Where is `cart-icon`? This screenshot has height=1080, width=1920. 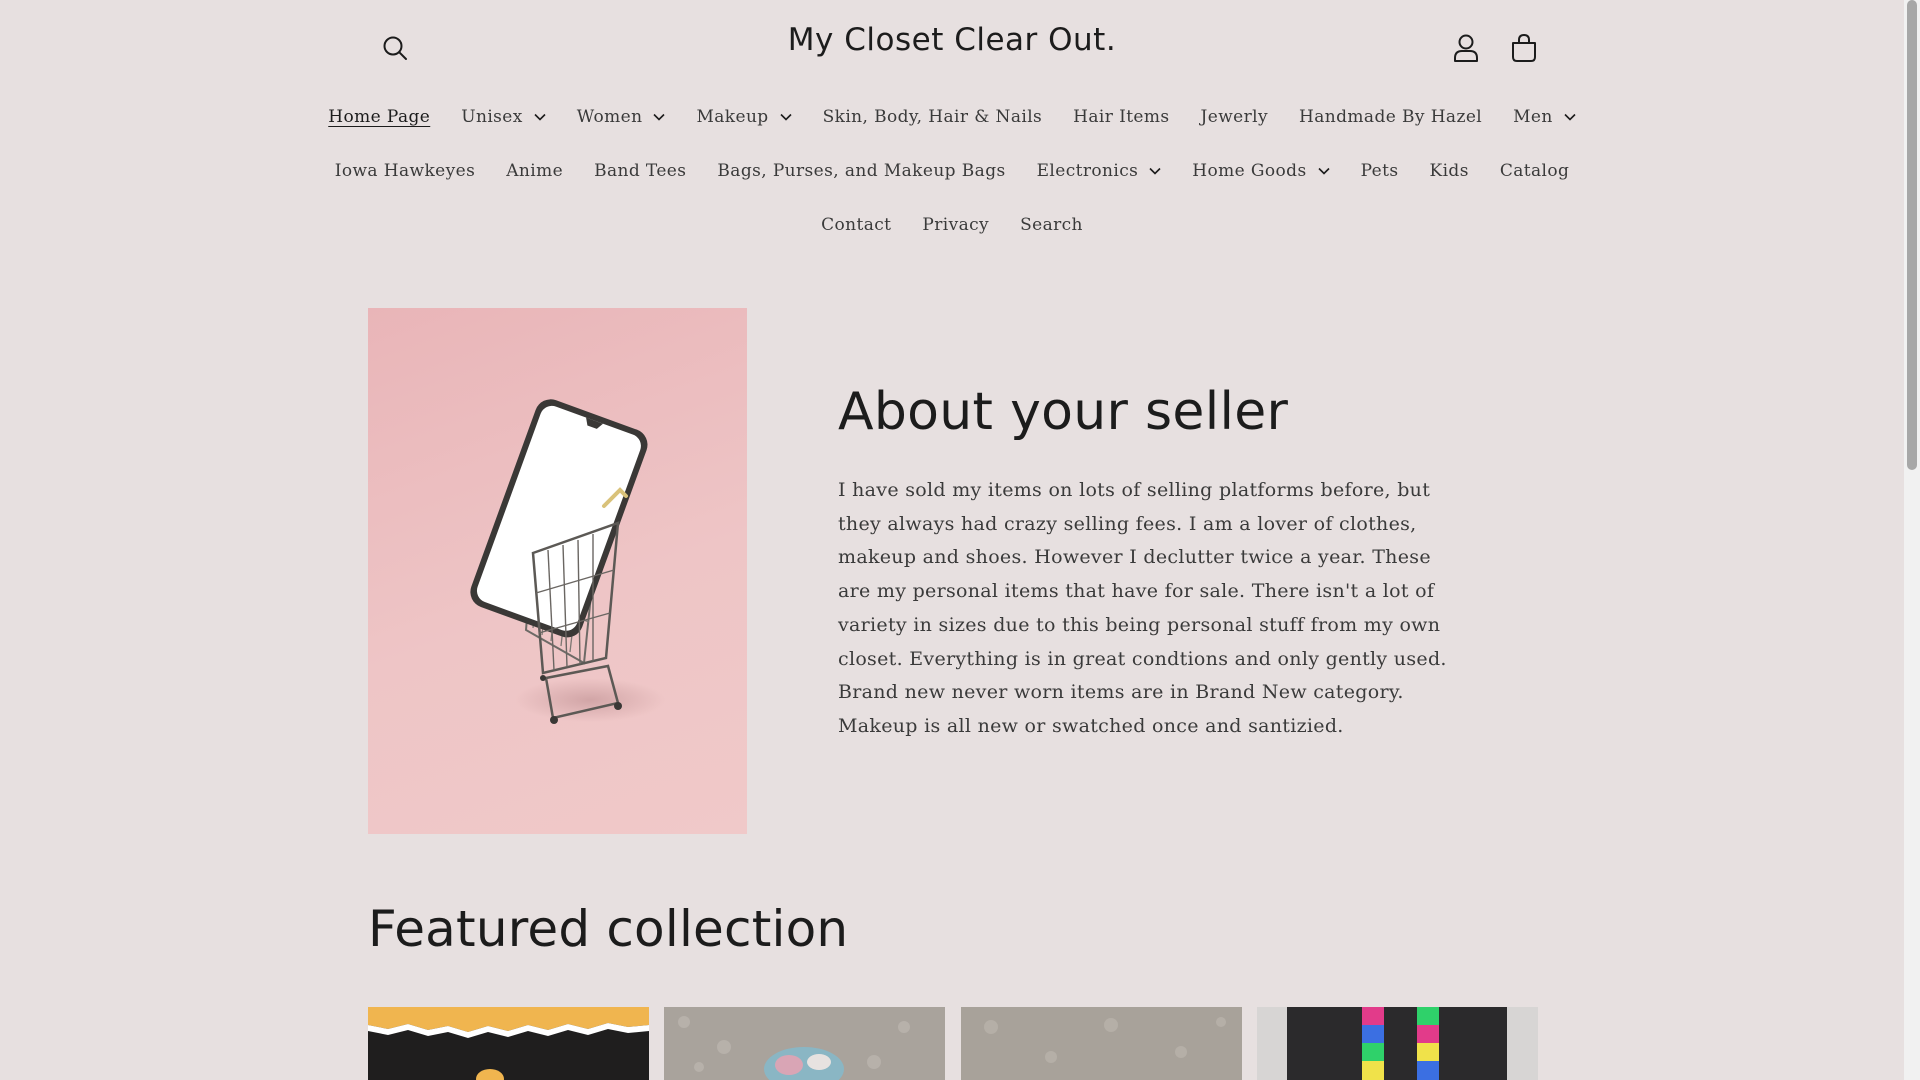
cart-icon is located at coordinates (1524, 47).